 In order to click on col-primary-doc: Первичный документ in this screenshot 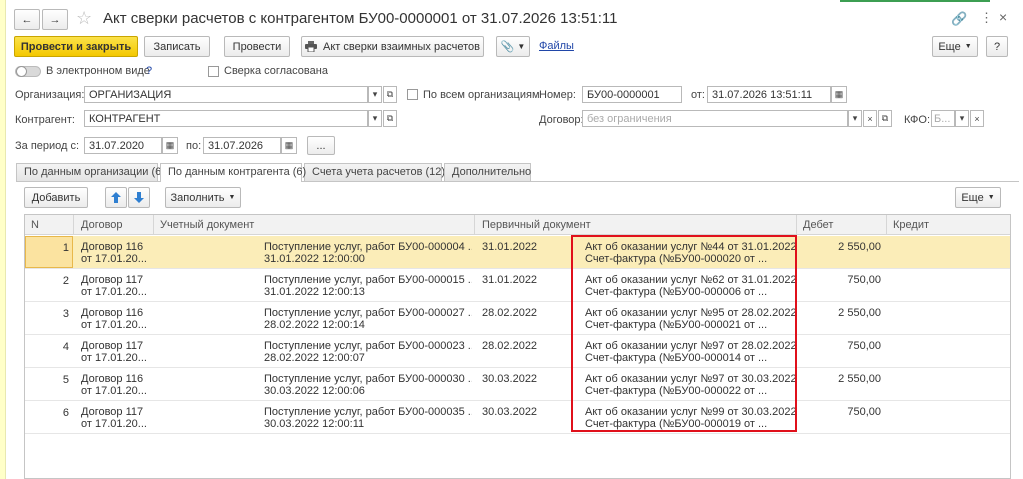, I will do `click(536, 225)`.